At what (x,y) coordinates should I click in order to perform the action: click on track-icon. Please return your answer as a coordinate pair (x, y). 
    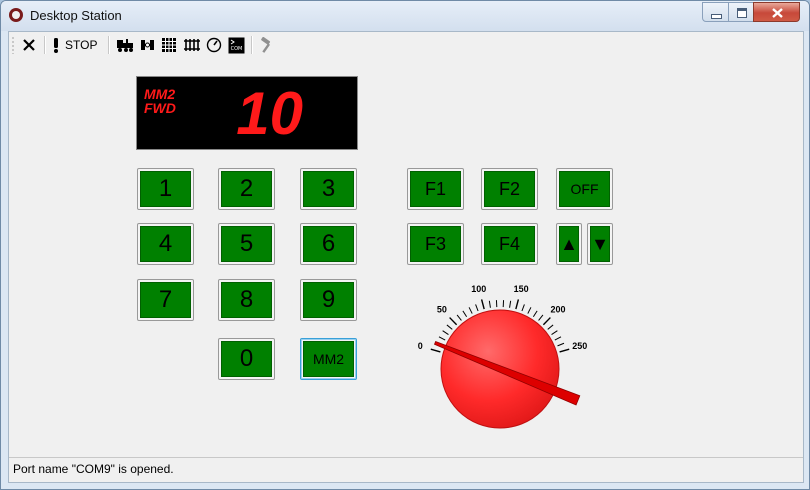
    Looking at the image, I should click on (192, 45).